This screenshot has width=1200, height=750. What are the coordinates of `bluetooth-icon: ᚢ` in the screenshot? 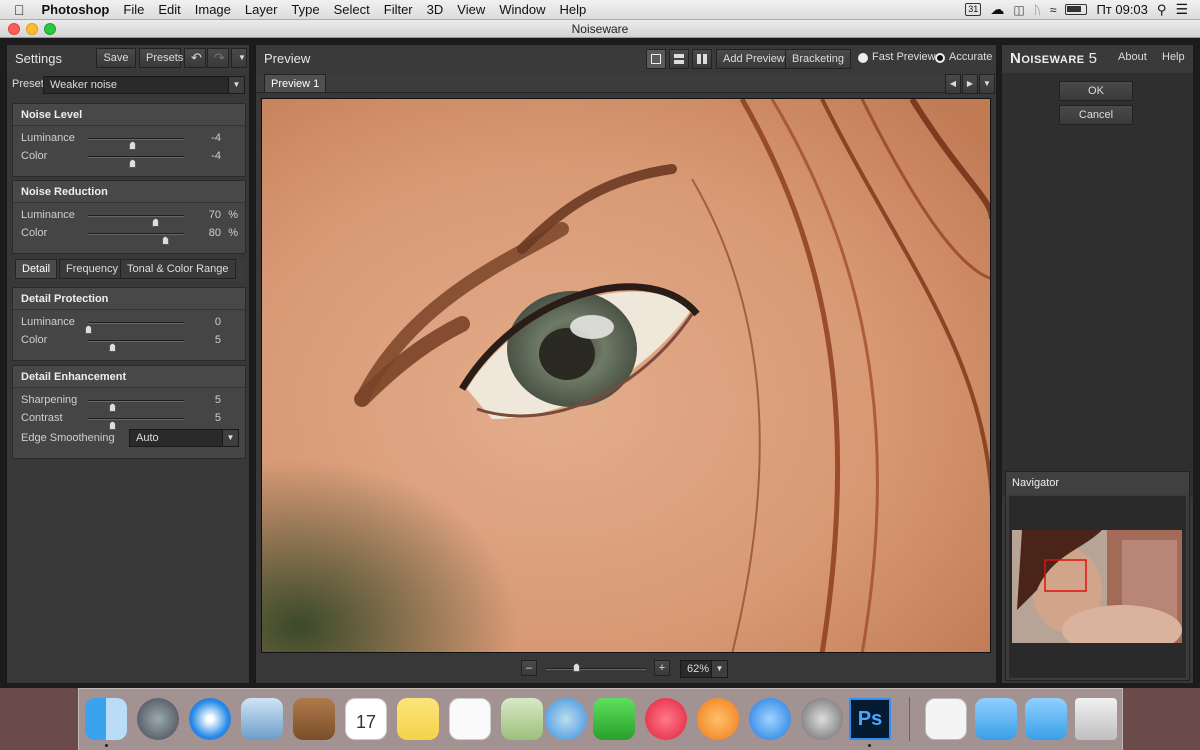 It's located at (1037, 10).